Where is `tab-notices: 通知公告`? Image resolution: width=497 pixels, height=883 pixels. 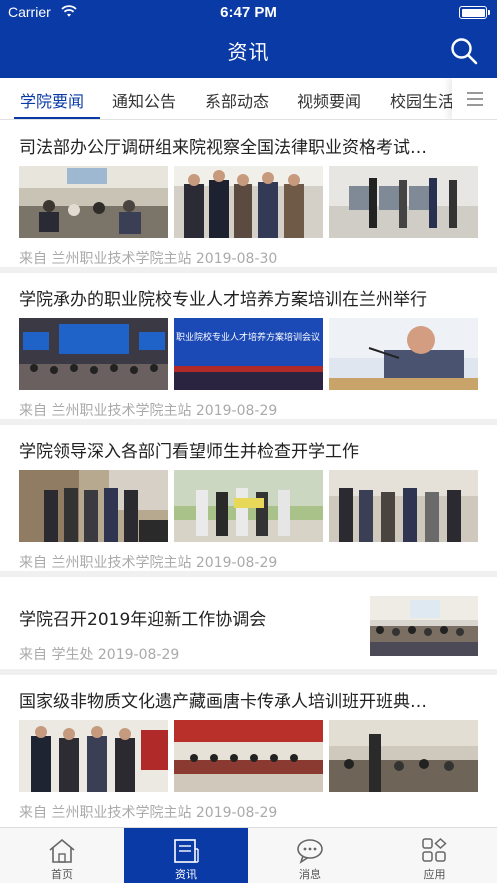
tab-notices: 通知公告 is located at coordinates (144, 100).